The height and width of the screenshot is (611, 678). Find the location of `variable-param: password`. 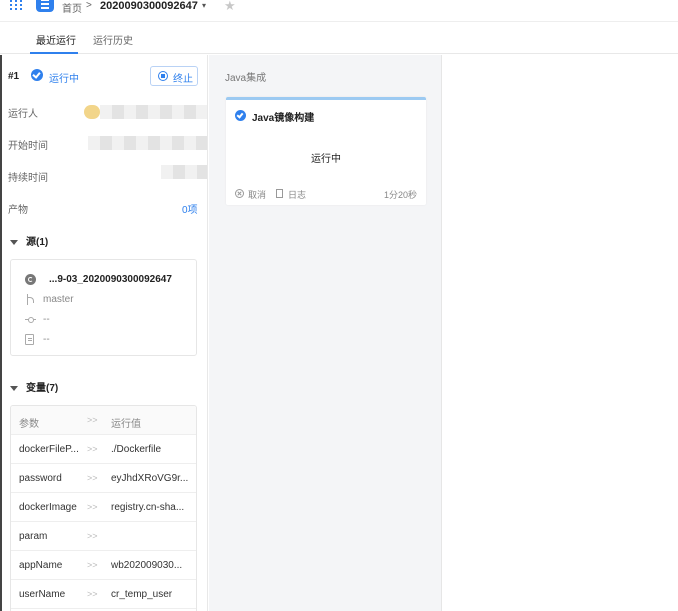

variable-param: password is located at coordinates (40, 478).